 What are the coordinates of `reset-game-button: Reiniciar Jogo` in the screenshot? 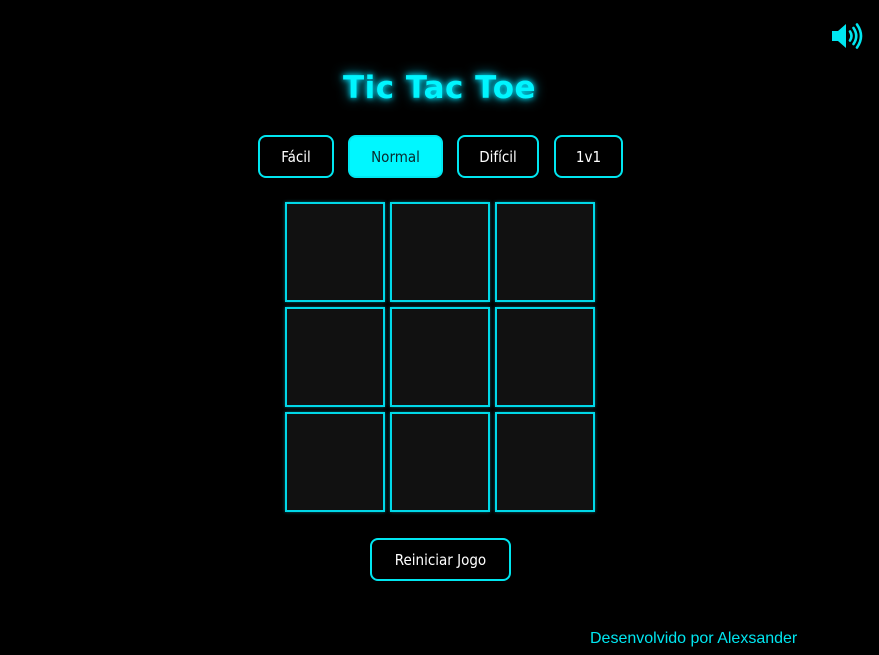 It's located at (440, 559).